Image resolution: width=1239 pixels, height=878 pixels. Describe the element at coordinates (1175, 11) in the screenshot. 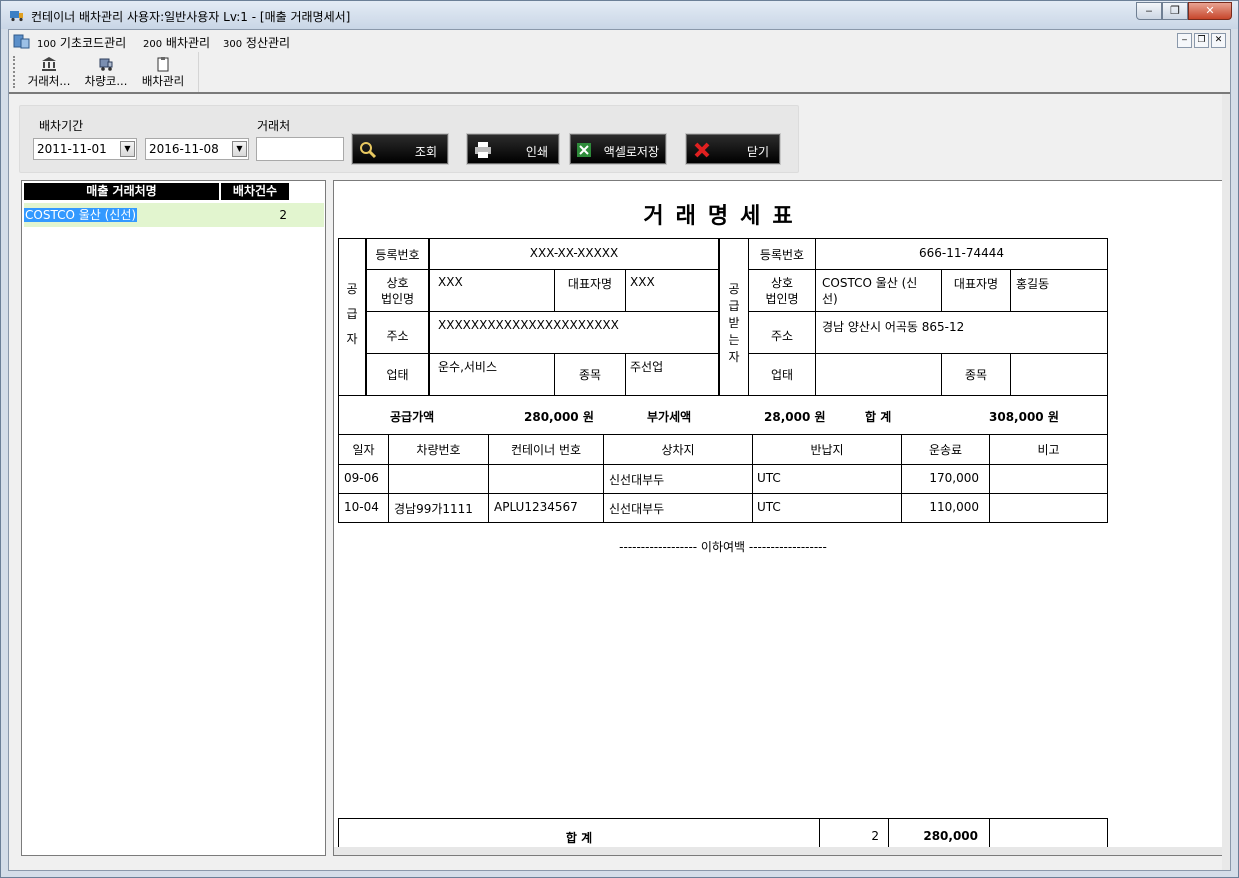

I see `window-maximize-button: ❐` at that location.